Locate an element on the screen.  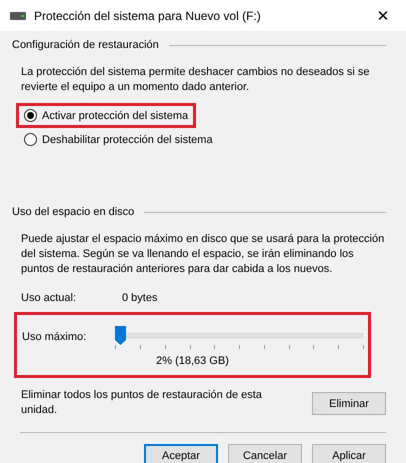
description-text: Puede ajustar el espacio máximo en disco que se usará para la protección del sistema. Según se va llenando el espacio, se irán eliminando los puntos de restauración anteriores para dar cabida a los nuevos. is located at coordinates (203, 254).